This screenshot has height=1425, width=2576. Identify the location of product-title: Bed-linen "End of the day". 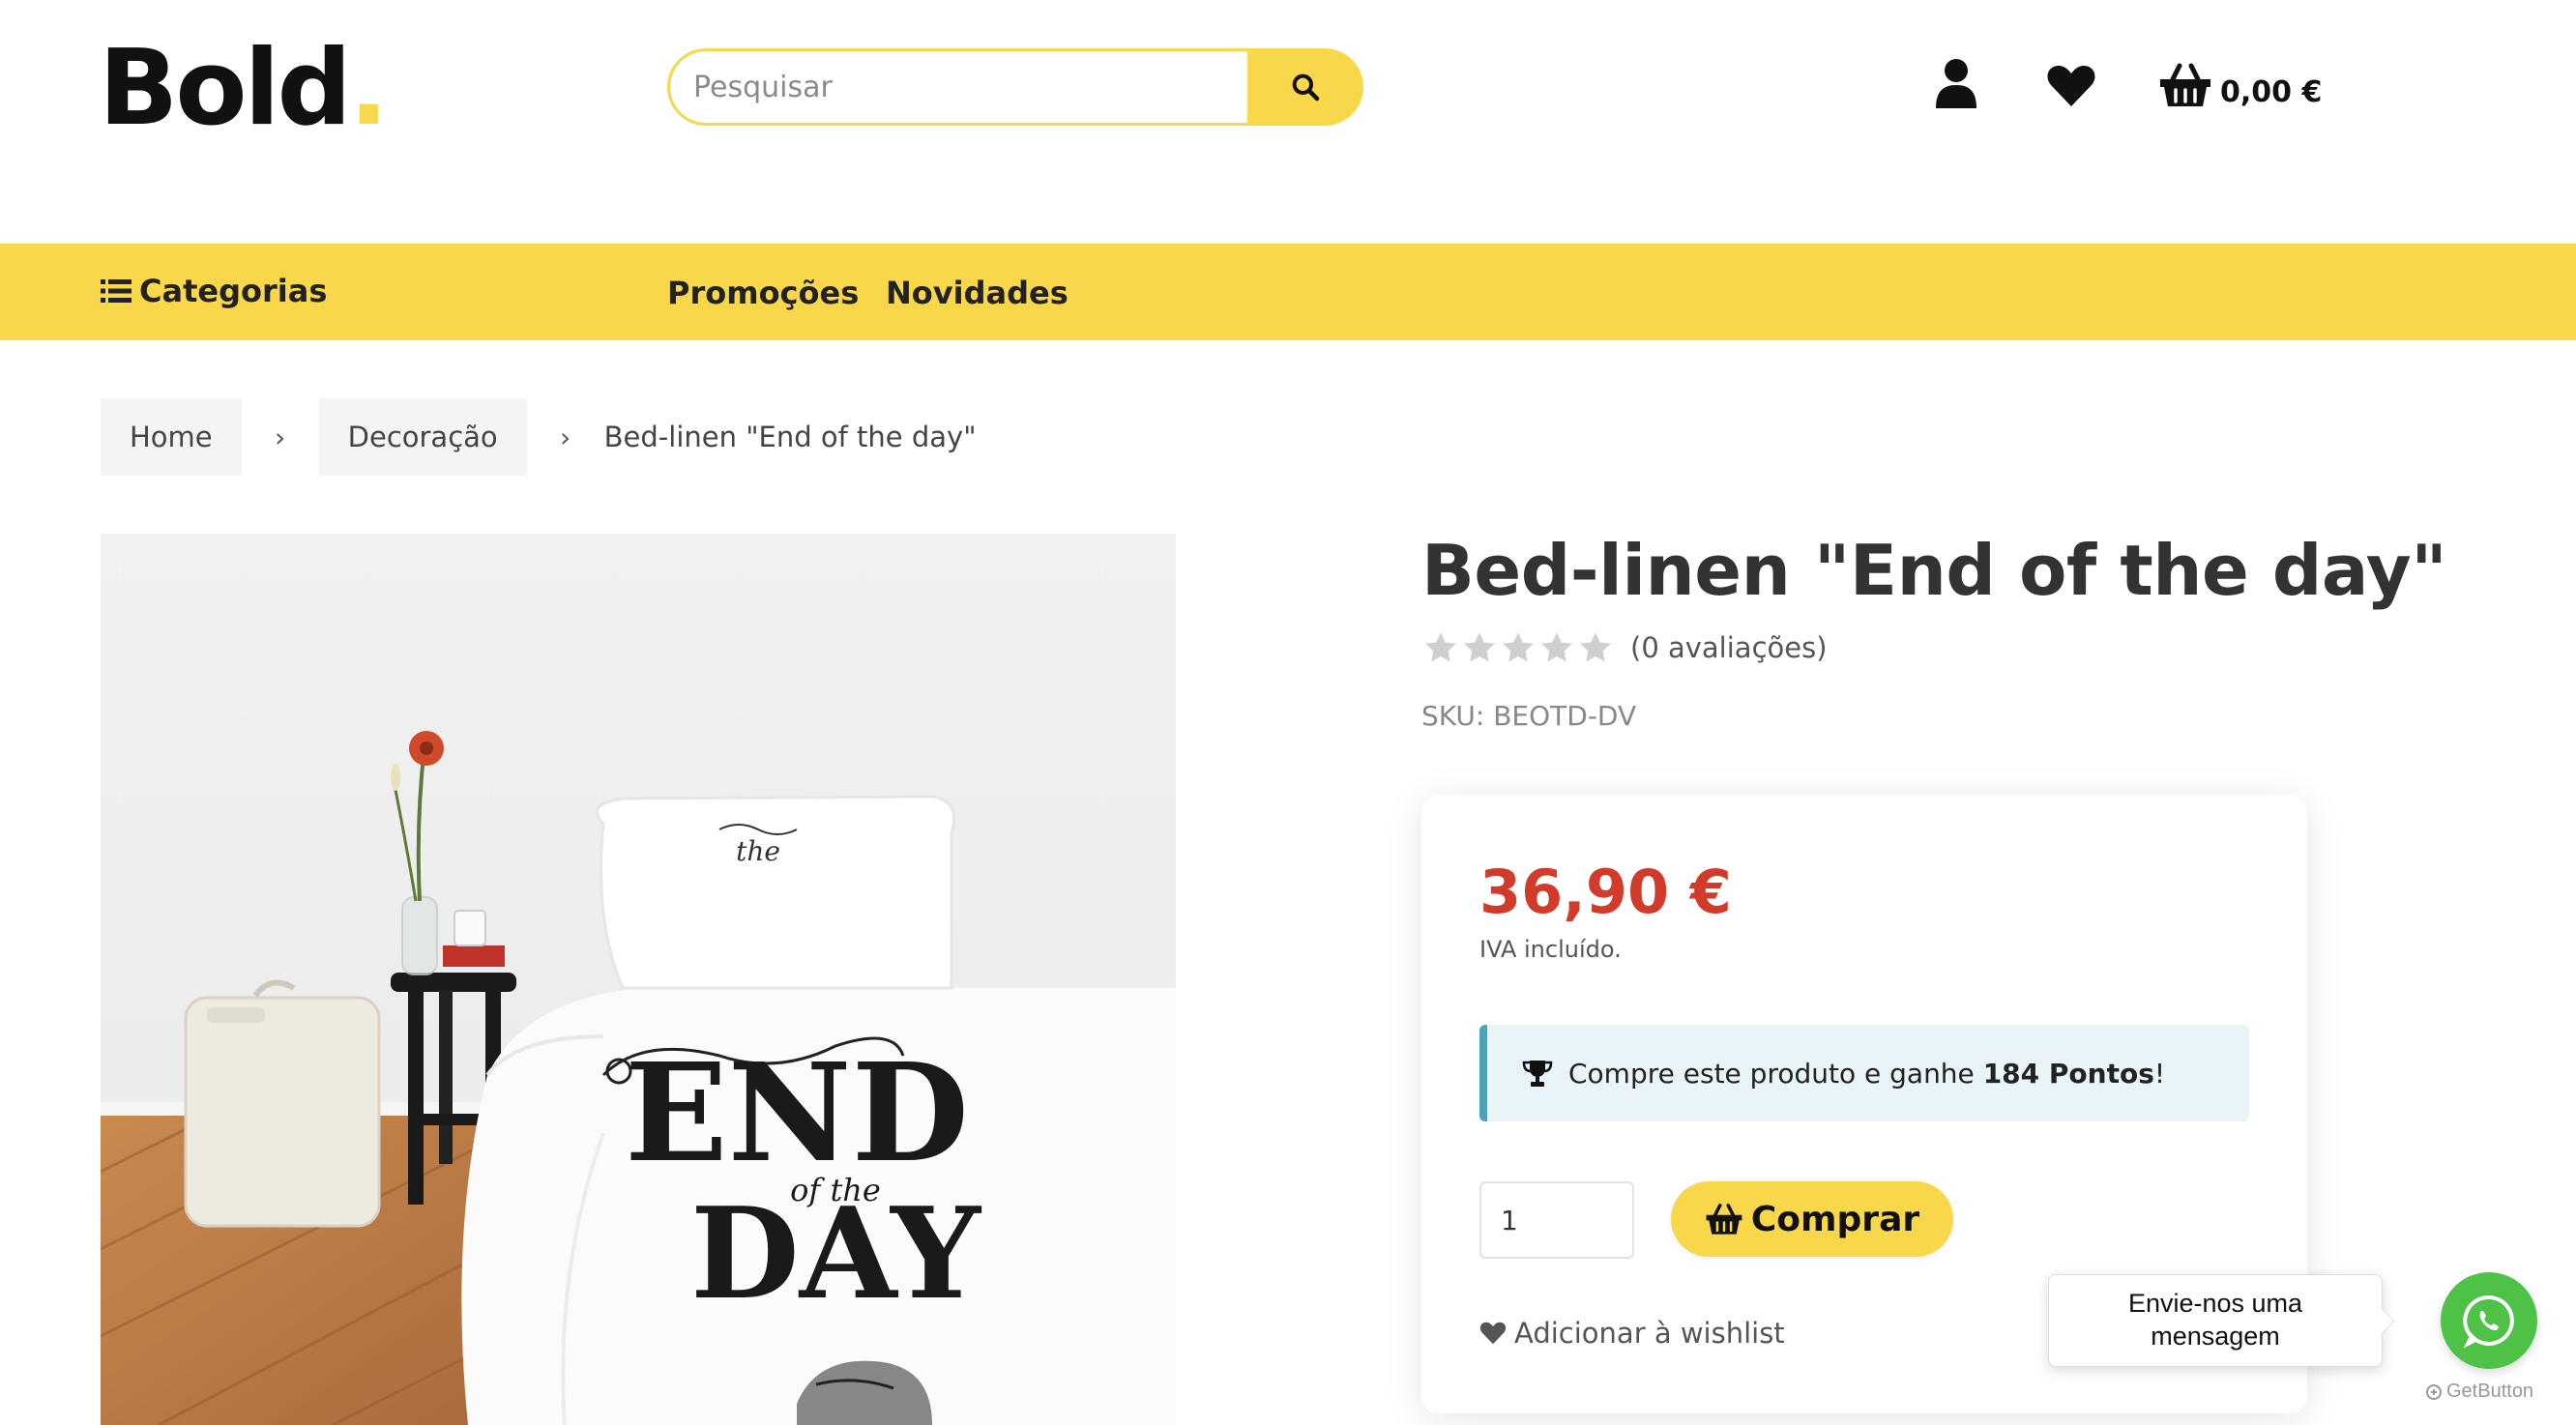
(1934, 570).